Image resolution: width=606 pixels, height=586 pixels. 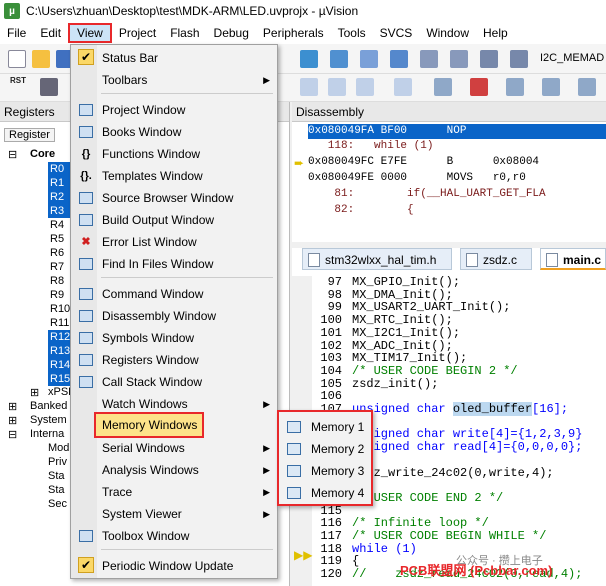 What do you see at coordinates (479, 87) in the screenshot?
I see `trace-toolbar-icon` at bounding box center [479, 87].